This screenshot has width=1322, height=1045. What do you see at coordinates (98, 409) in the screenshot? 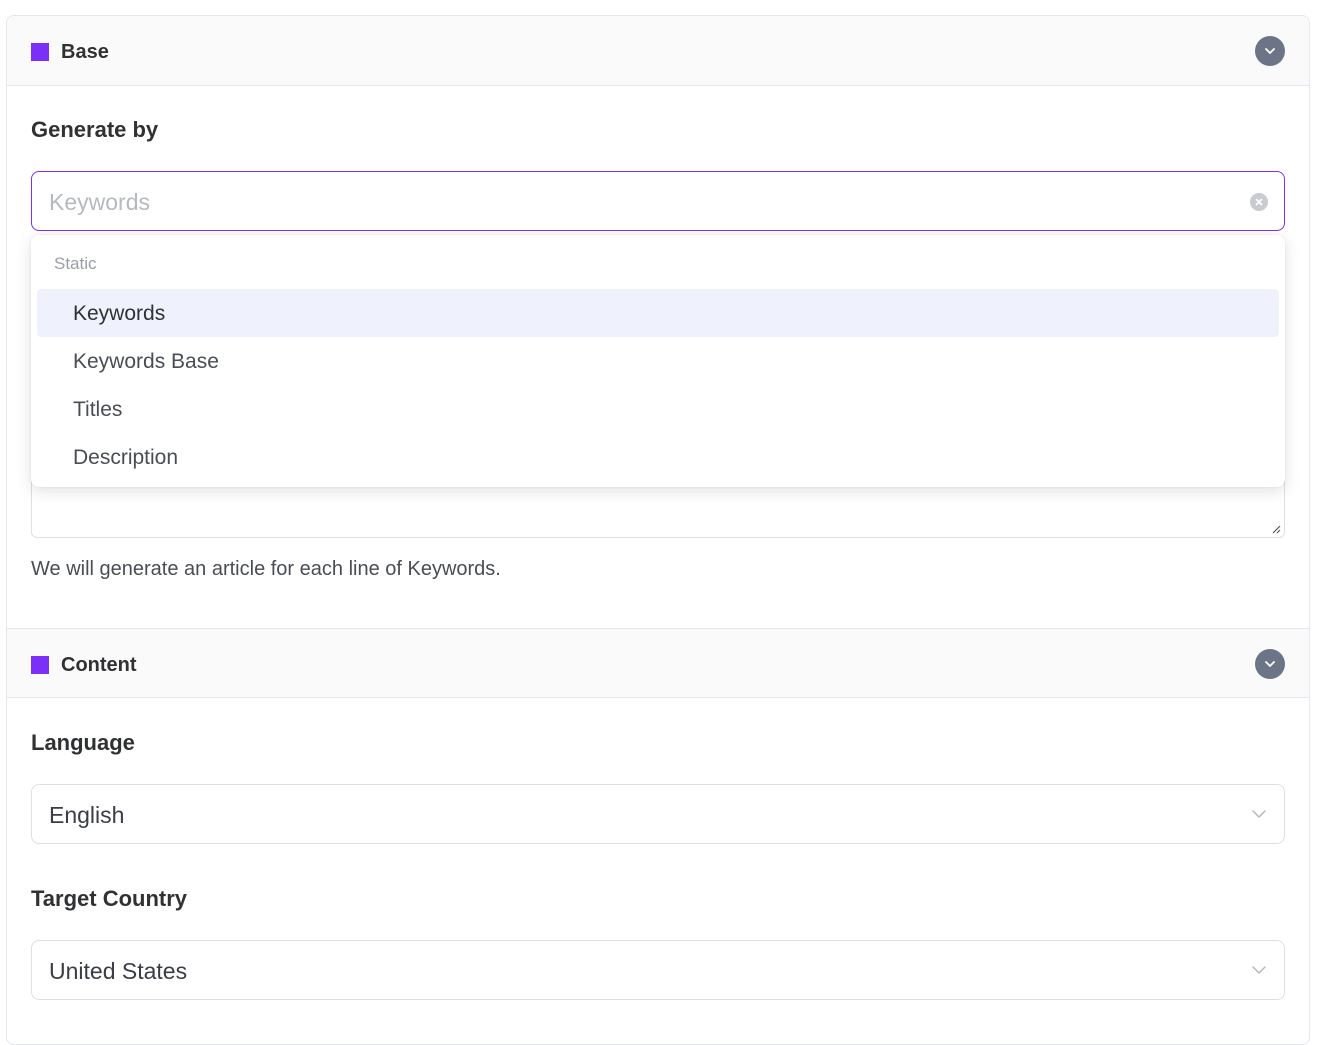
I see `dropdown-option-label: Titles` at bounding box center [98, 409].